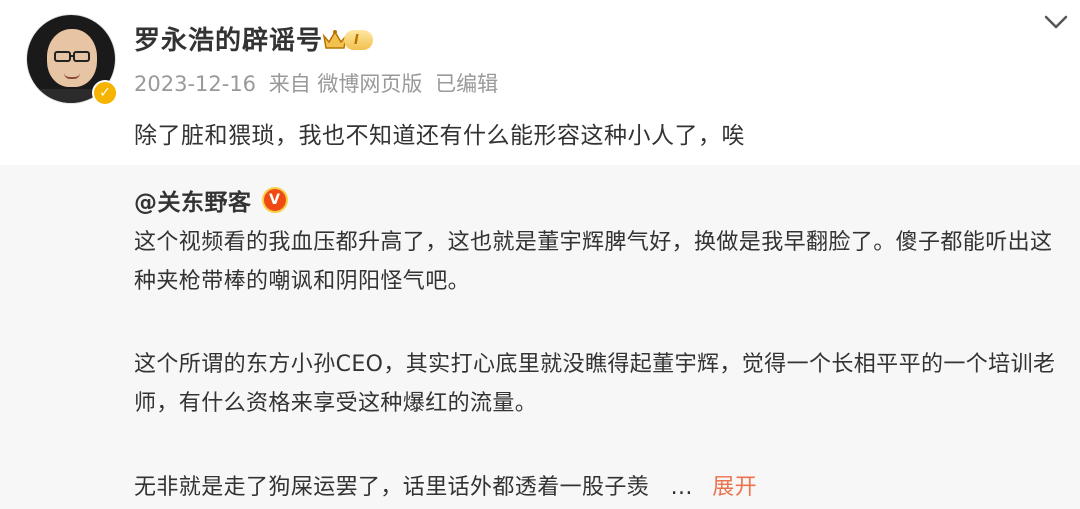 This screenshot has height=509, width=1080. I want to click on post-meta: 2023-12-16 来自 微博网页版 已编辑, so click(319, 83).